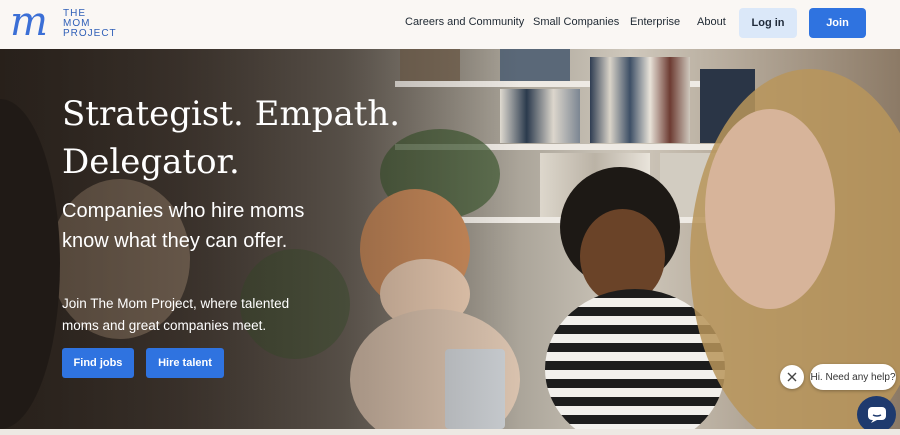  I want to click on chat-prompt-bubble: Hi. Need any help?, so click(853, 377).